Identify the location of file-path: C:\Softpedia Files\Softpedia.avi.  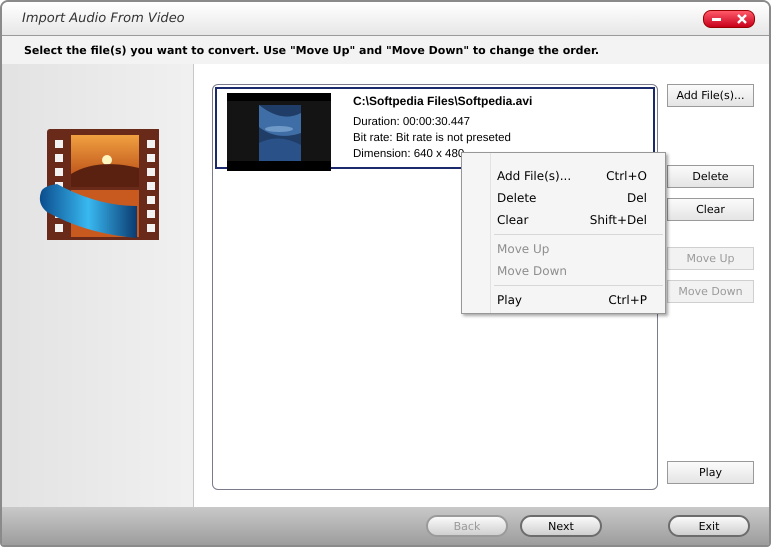
(442, 101).